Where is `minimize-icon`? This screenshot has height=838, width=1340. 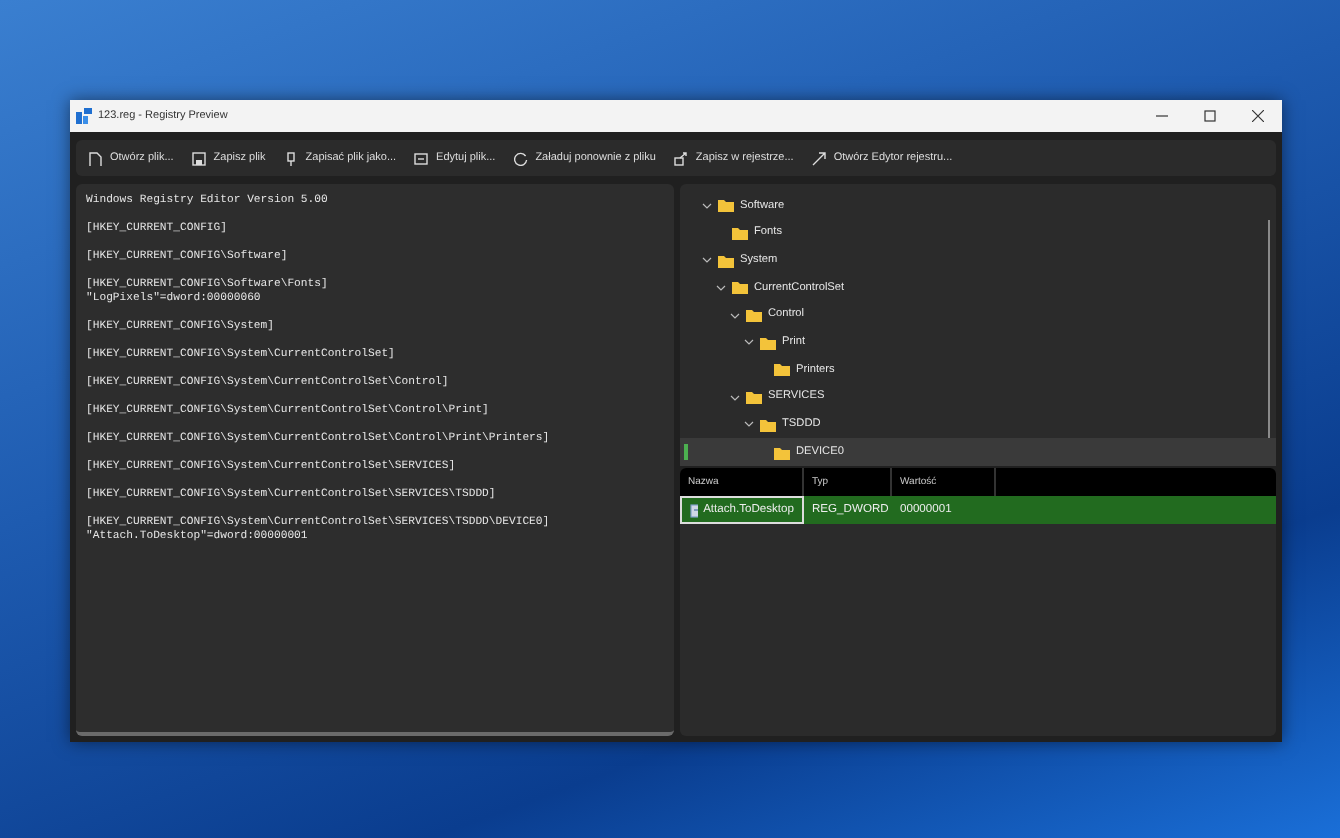 minimize-icon is located at coordinates (1162, 116).